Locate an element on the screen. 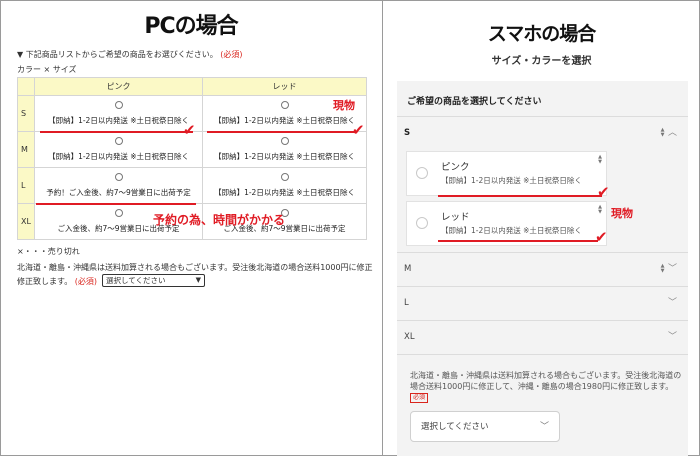 The height and width of the screenshot is (456, 700). cell-text: 予約！ご入金後、約7～9営業日に出荷予定 is located at coordinates (118, 192).